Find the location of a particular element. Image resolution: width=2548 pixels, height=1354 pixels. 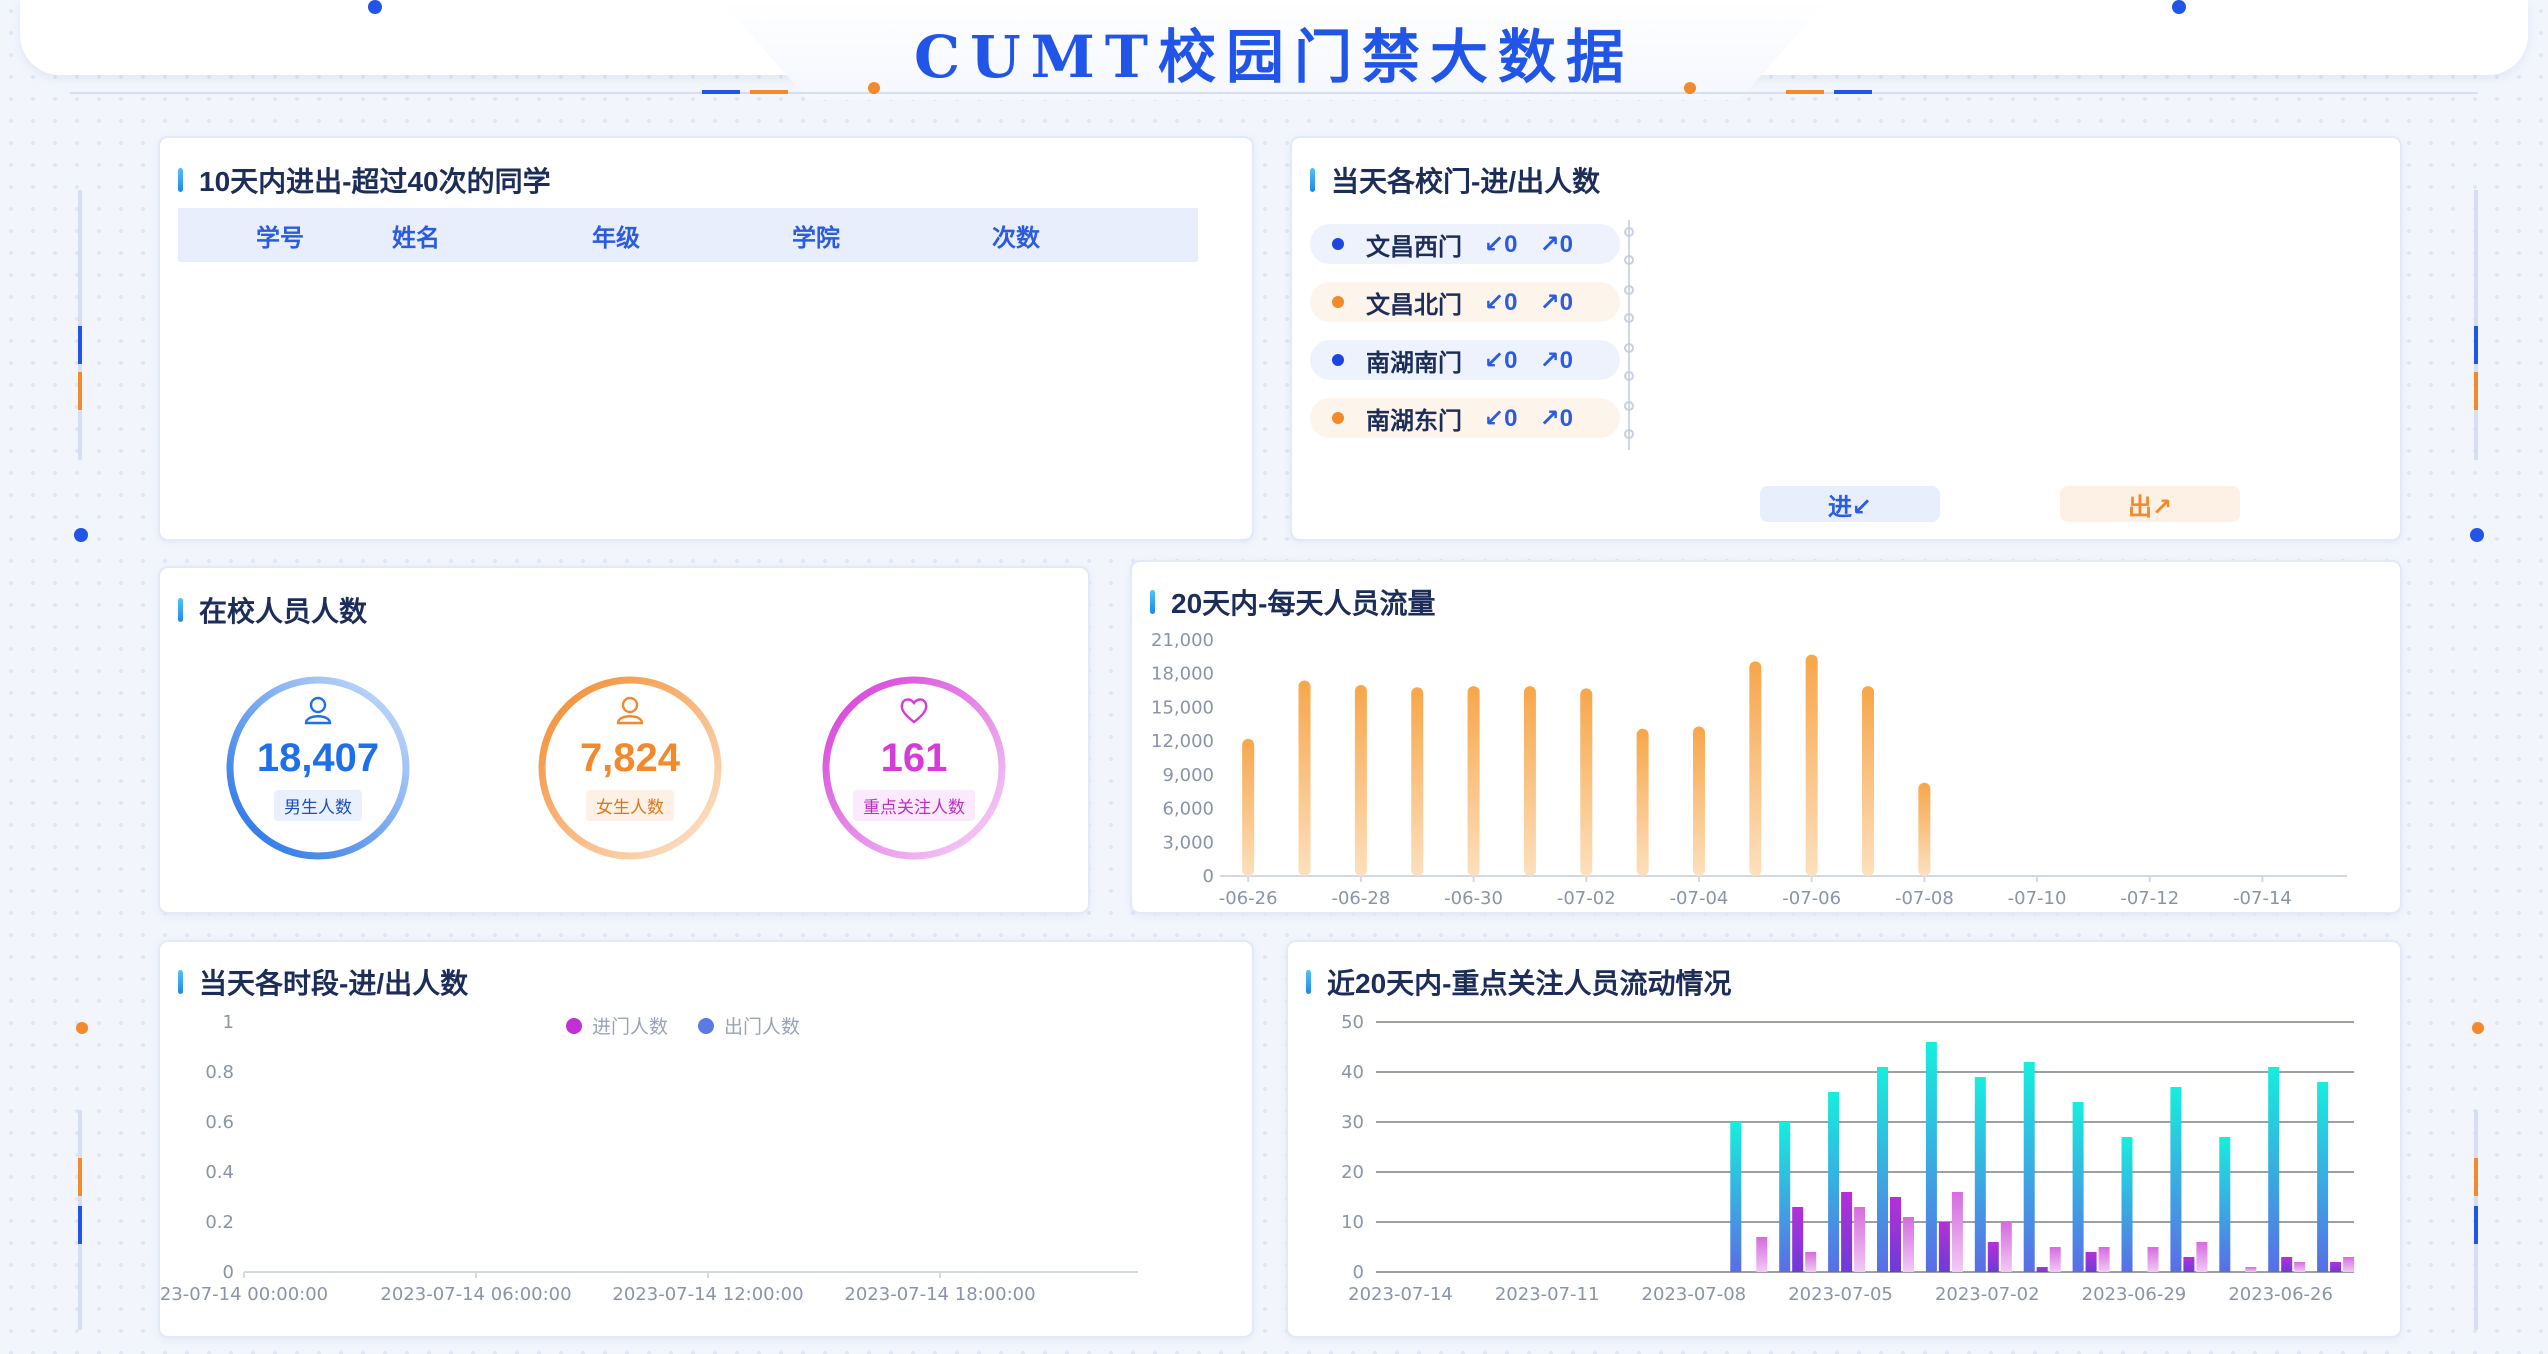

gate-row-nanhu-east: 南湖东门 ↙0 ↗0 is located at coordinates (1465, 418).